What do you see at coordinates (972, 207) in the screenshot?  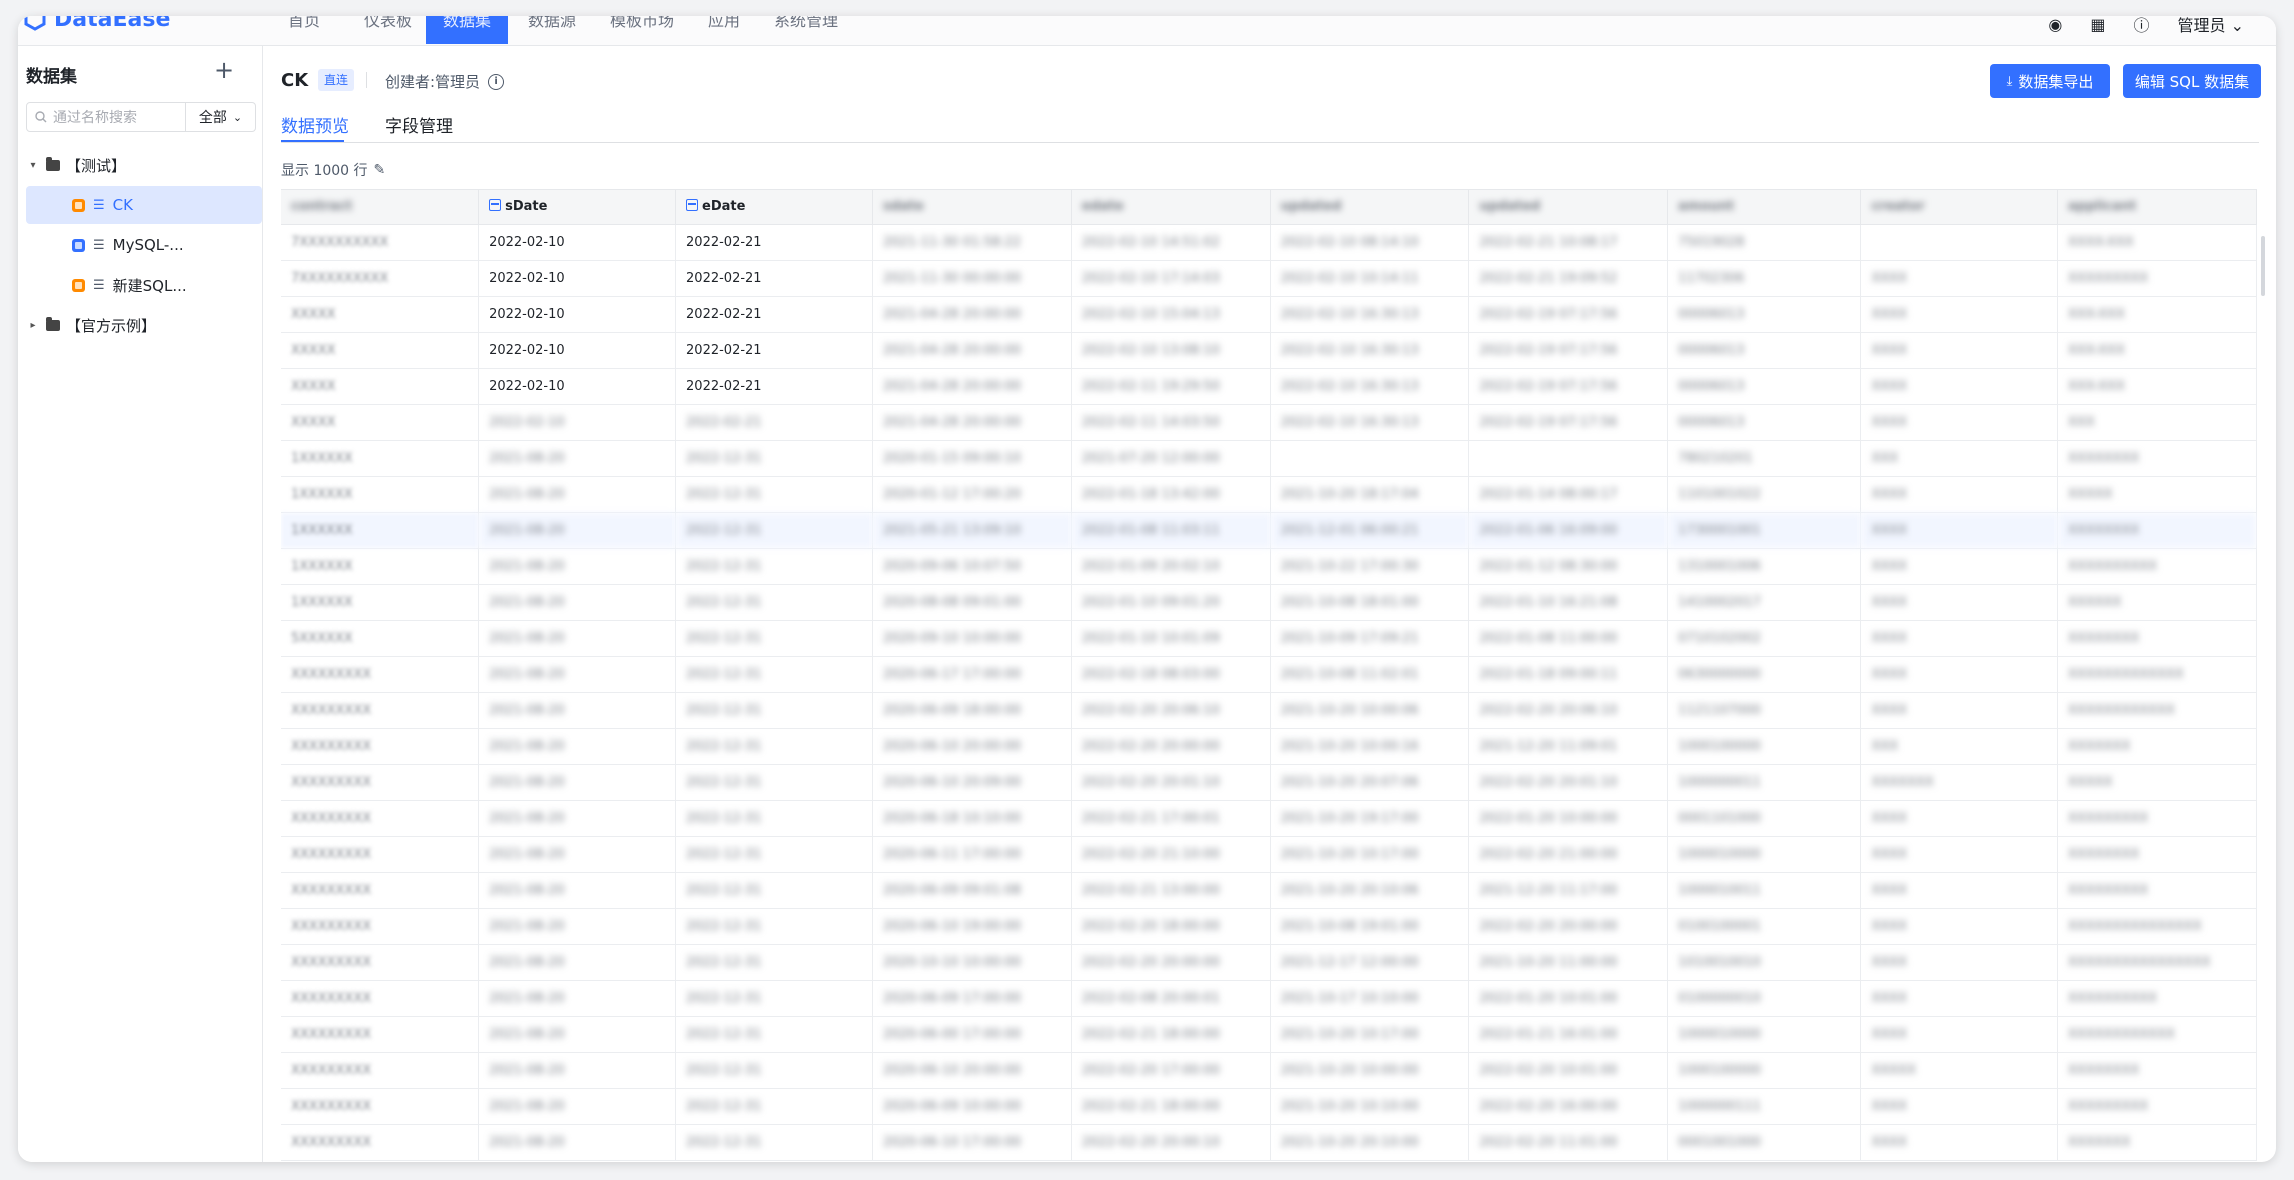 I see `column-header: sdate` at bounding box center [972, 207].